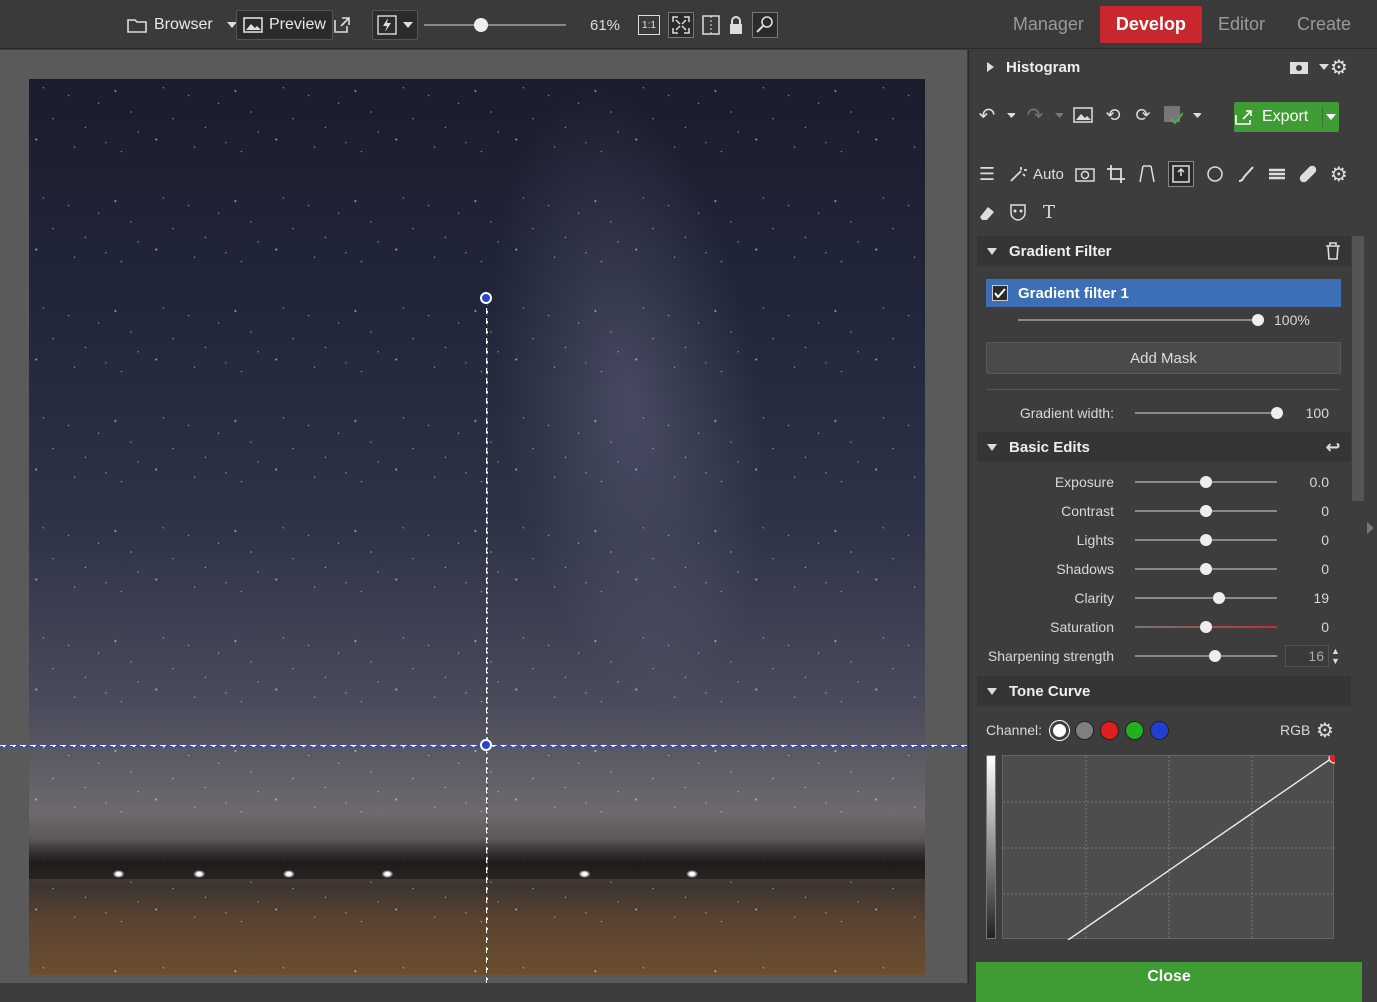 This screenshot has width=1377, height=1002. Describe the element at coordinates (1258, 320) in the screenshot. I see `opacity-slider-knob` at that location.